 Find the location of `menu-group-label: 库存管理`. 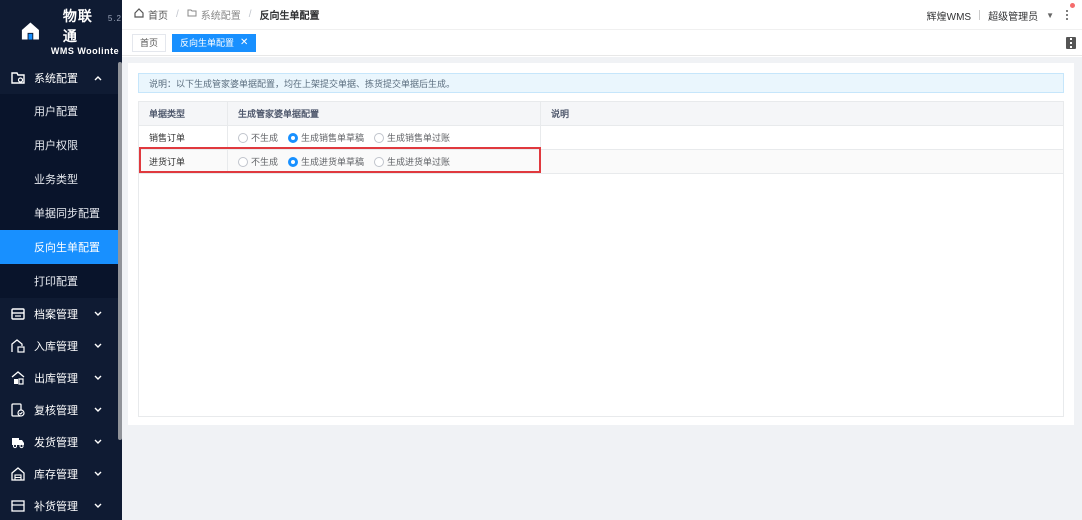

menu-group-label: 库存管理 is located at coordinates (56, 475).